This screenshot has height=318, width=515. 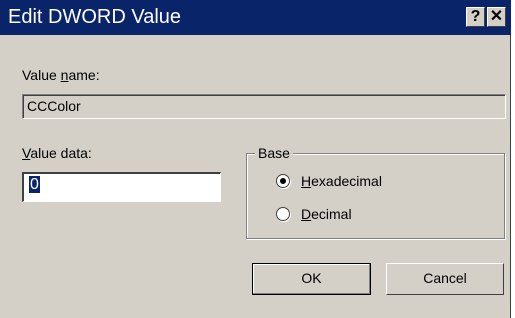 I want to click on cancel-button: Cancel, so click(x=445, y=279).